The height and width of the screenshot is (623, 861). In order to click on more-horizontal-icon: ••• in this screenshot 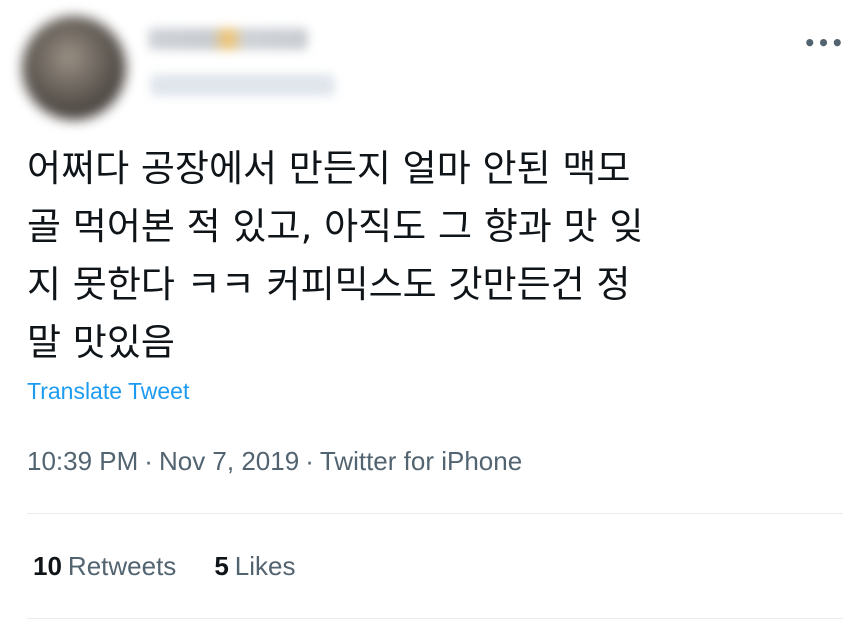, I will do `click(824, 43)`.